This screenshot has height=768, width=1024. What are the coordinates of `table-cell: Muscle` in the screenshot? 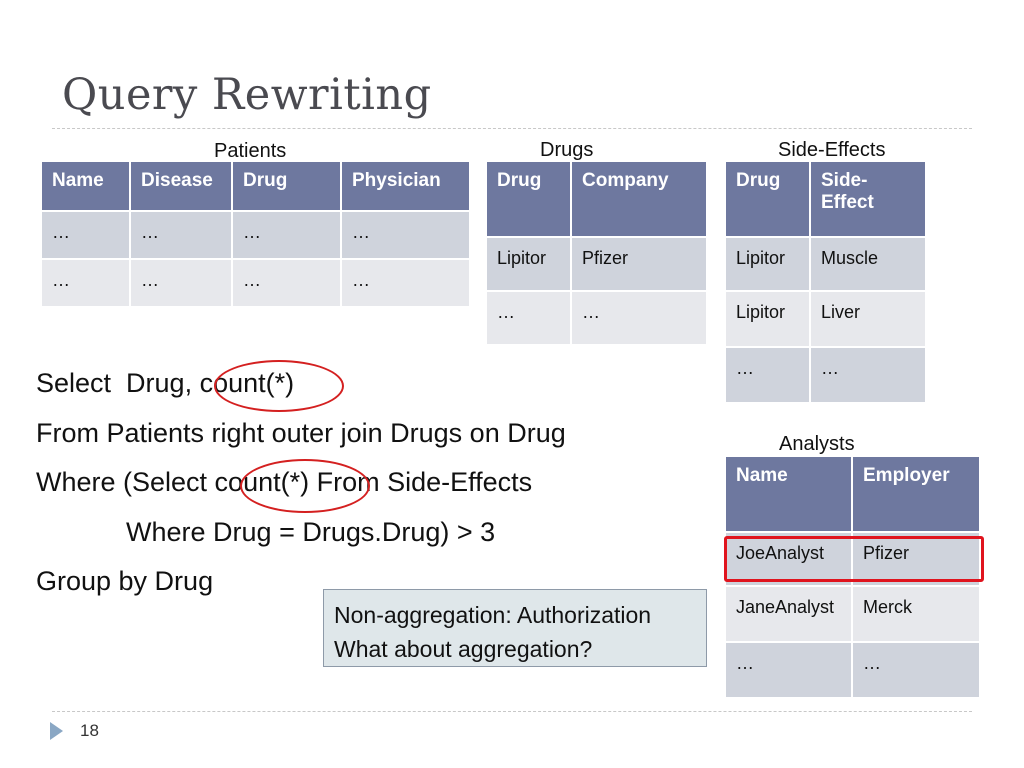 It's located at (868, 264).